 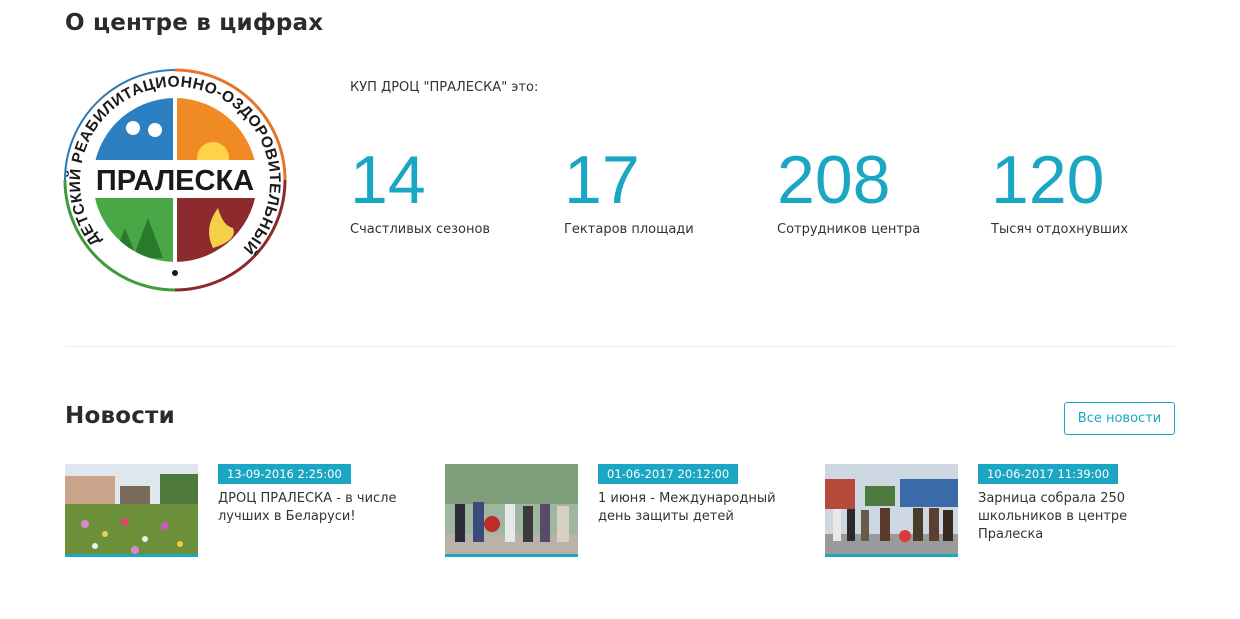 I want to click on news-section-title: Новости, so click(x=120, y=416).